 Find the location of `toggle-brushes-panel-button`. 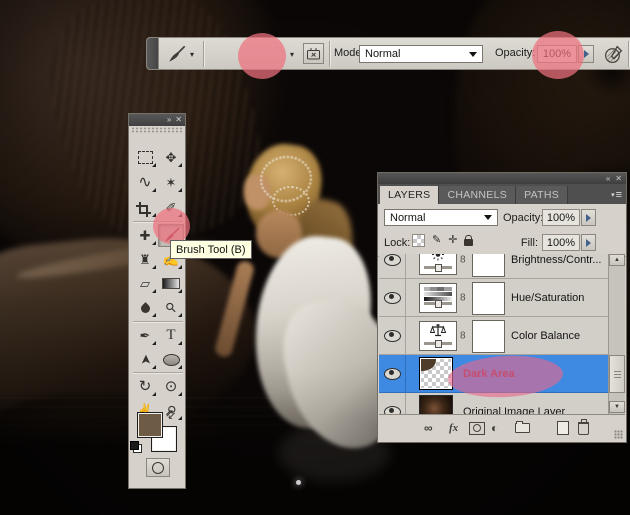

toggle-brushes-panel-button is located at coordinates (313, 53).